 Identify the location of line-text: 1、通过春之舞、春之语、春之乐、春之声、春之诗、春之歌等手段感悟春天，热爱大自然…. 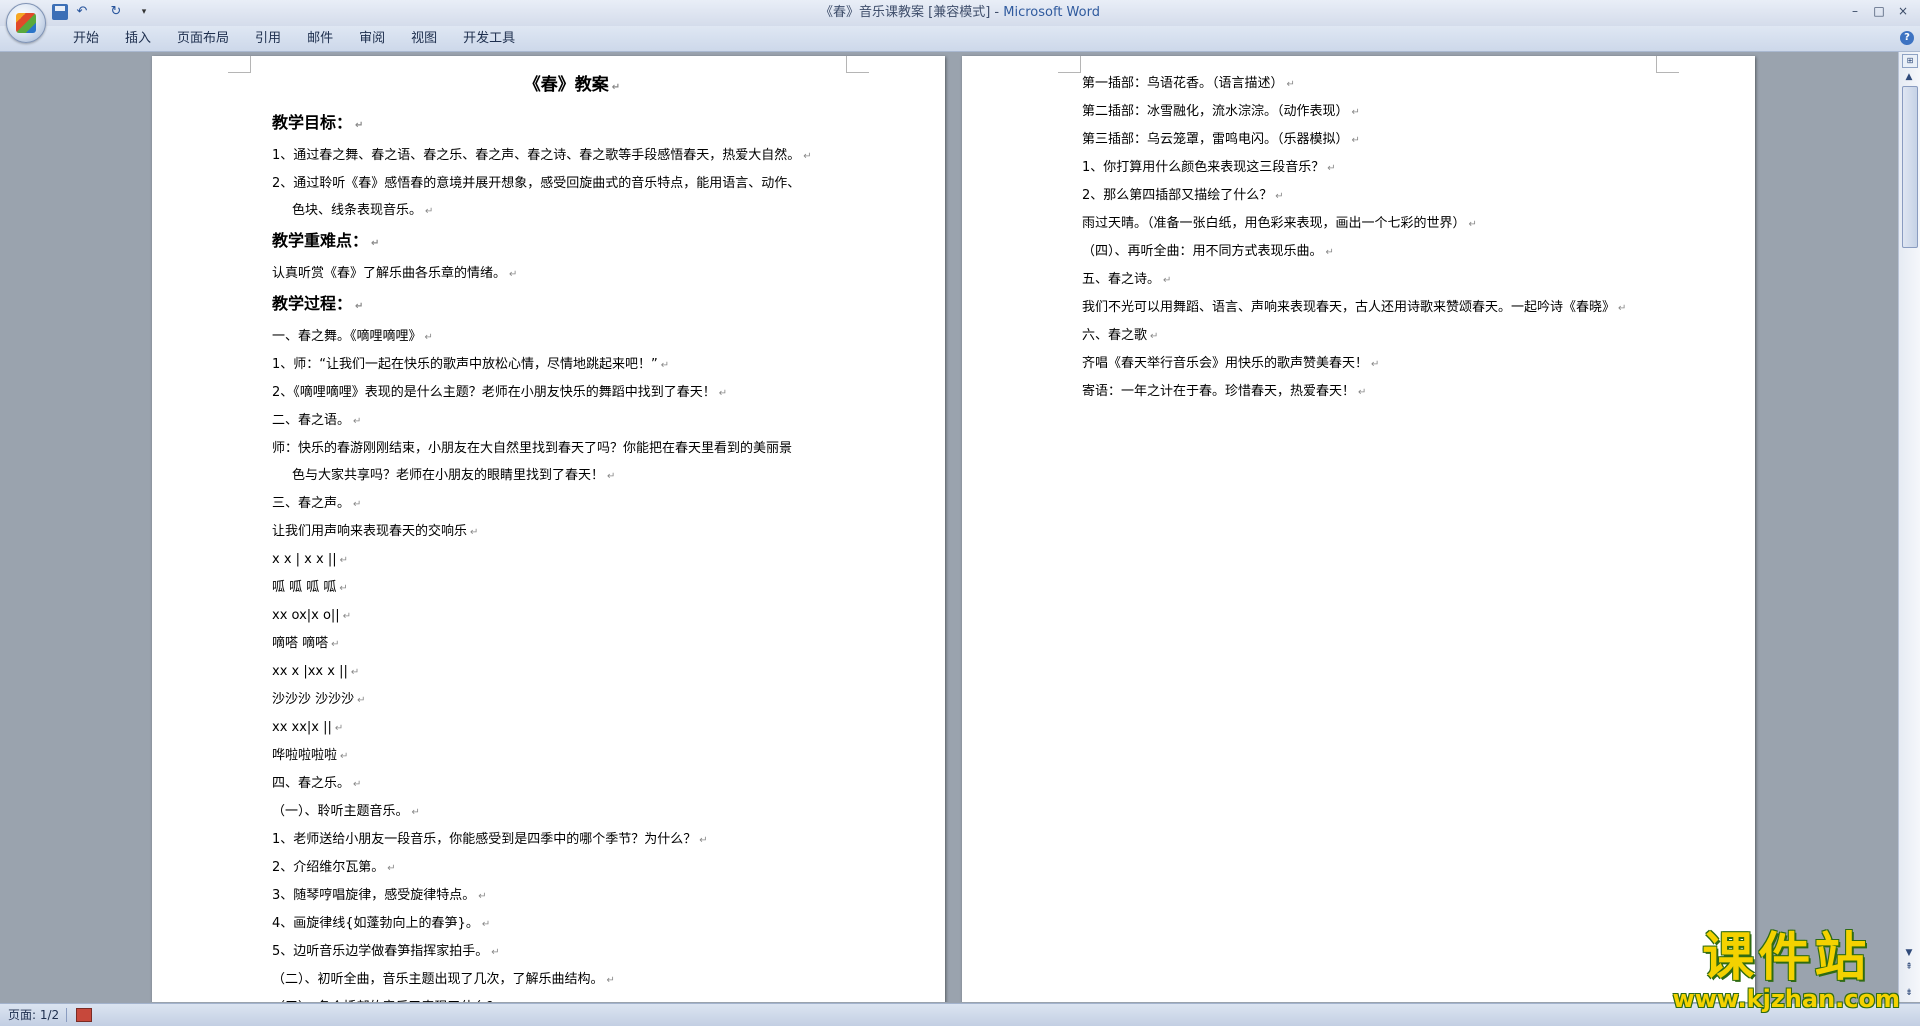
(536, 155).